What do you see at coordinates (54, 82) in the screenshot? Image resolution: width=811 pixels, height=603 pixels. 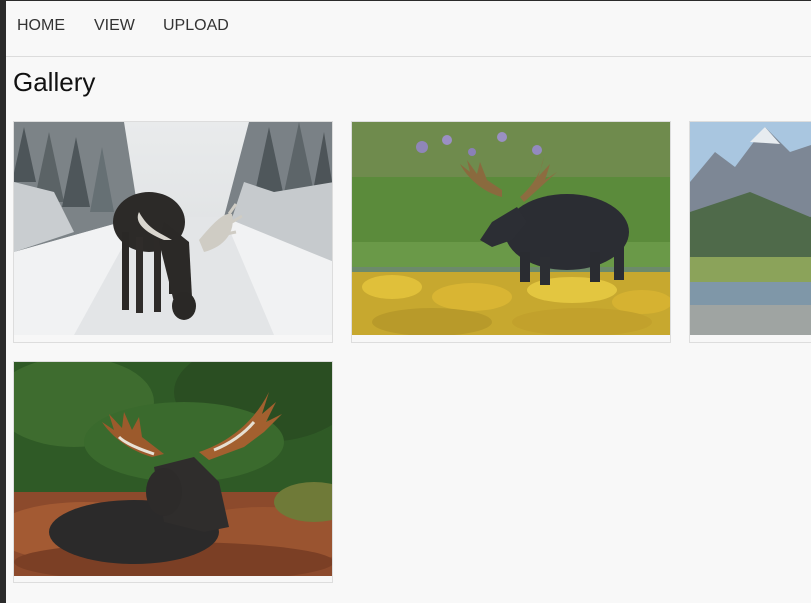 I see `page-title: Gallery` at bounding box center [54, 82].